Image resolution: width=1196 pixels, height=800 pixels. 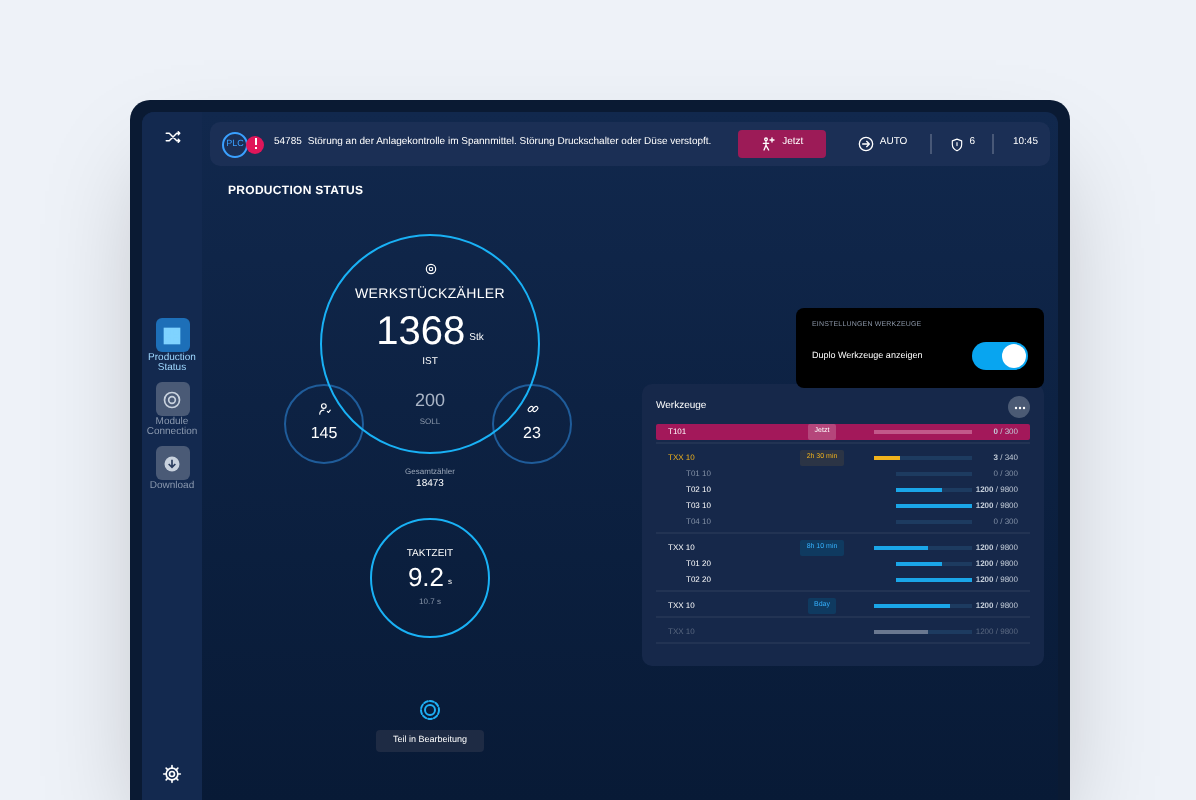 I want to click on settings-icon, so click(x=172, y=774).